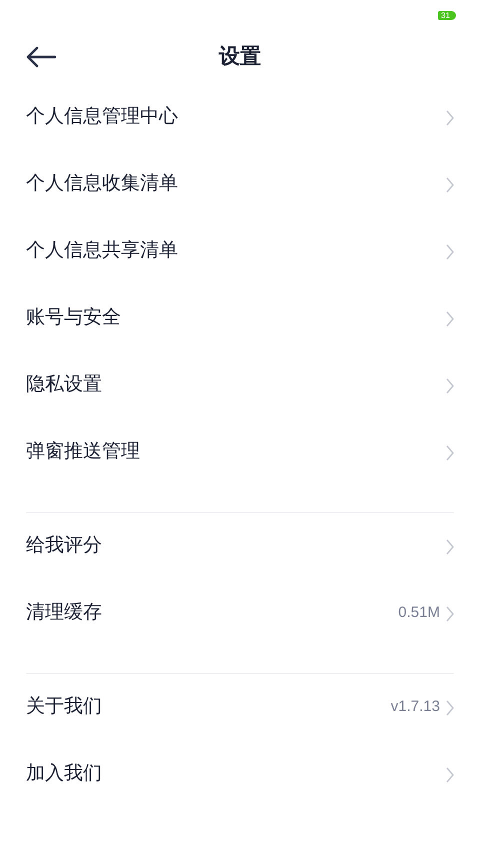  Describe the element at coordinates (240, 184) in the screenshot. I see `settings-item: 个人信息收集清单` at that location.